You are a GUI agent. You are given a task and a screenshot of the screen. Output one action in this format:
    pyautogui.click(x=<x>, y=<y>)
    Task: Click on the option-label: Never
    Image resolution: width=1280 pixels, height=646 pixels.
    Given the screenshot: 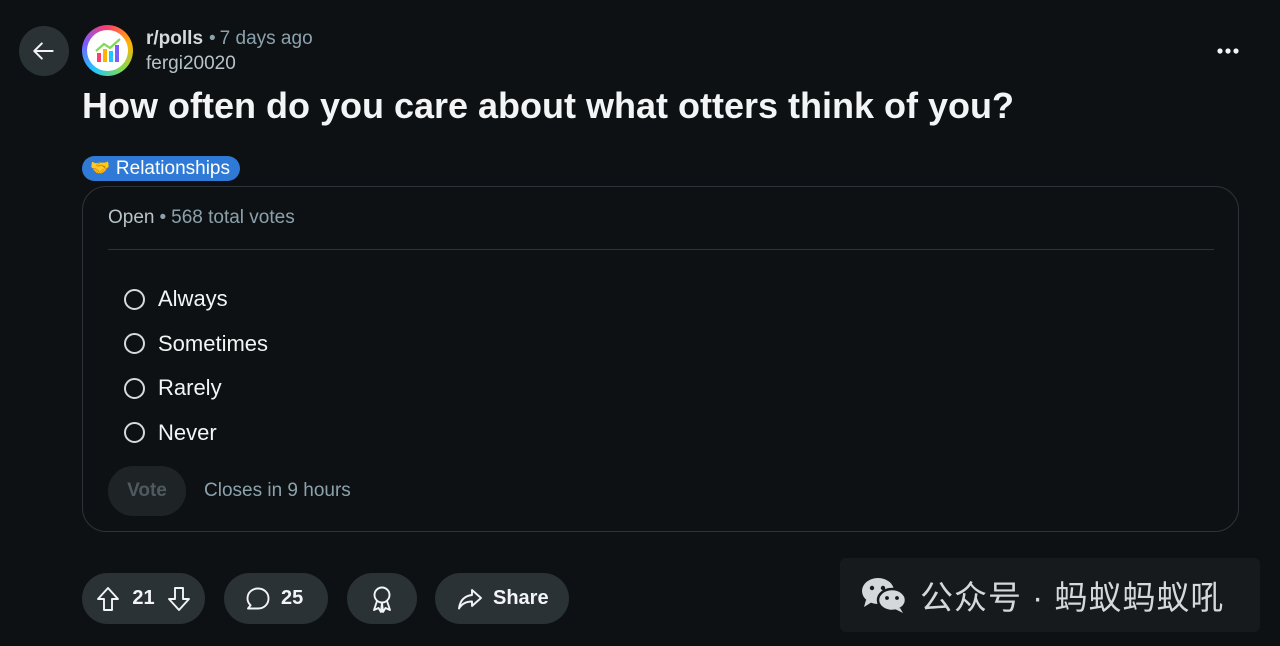 What is the action you would take?
    pyautogui.click(x=187, y=432)
    